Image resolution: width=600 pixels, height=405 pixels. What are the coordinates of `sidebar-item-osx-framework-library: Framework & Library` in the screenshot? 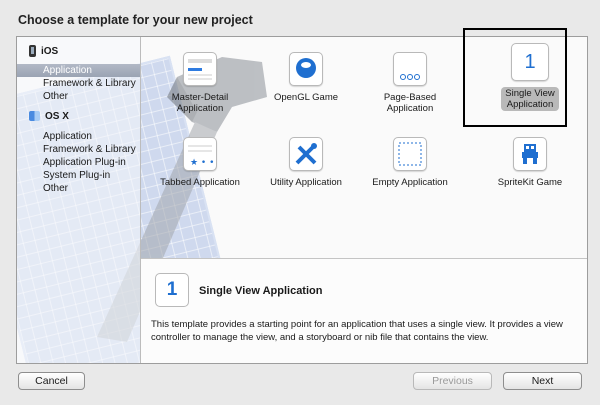 It's located at (78, 149).